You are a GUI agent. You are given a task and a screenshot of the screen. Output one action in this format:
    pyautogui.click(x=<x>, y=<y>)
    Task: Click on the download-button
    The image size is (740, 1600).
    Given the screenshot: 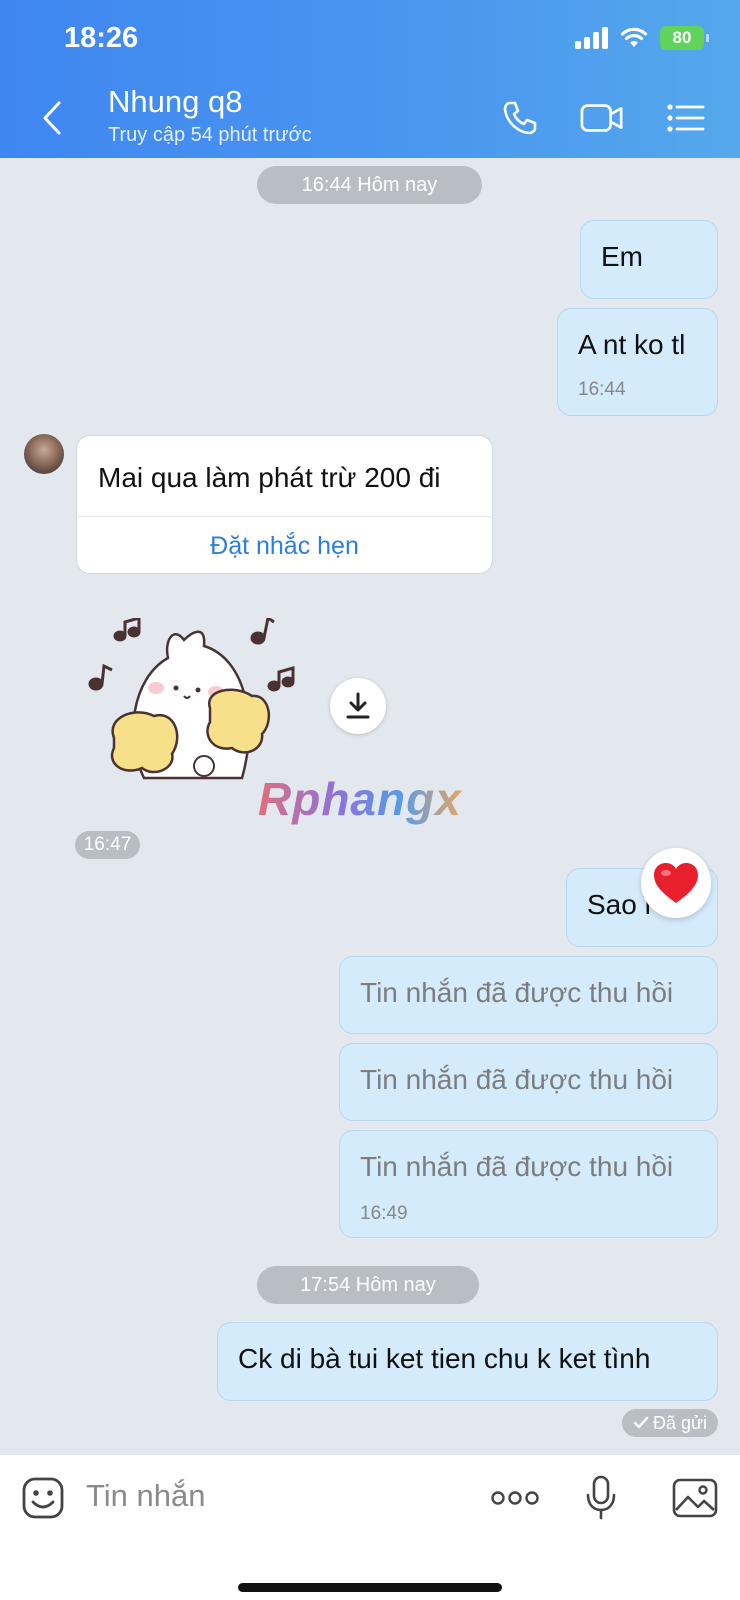 What is the action you would take?
    pyautogui.click(x=358, y=706)
    